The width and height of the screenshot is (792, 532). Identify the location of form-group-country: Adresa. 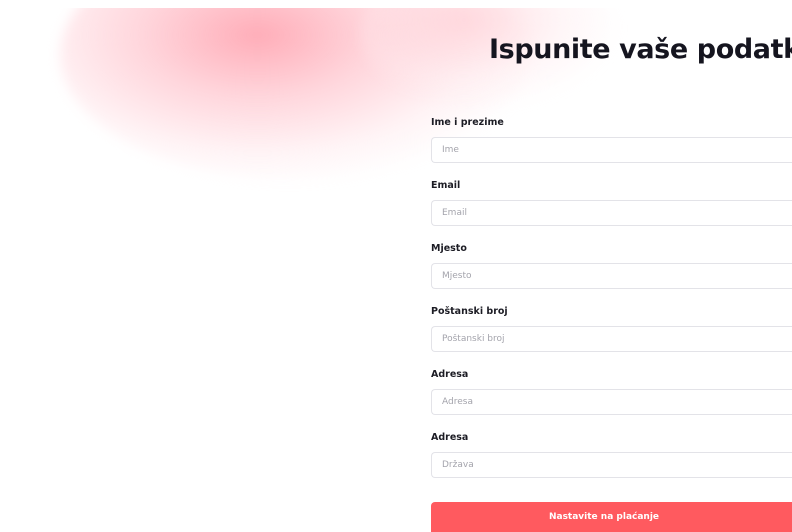
(611, 454).